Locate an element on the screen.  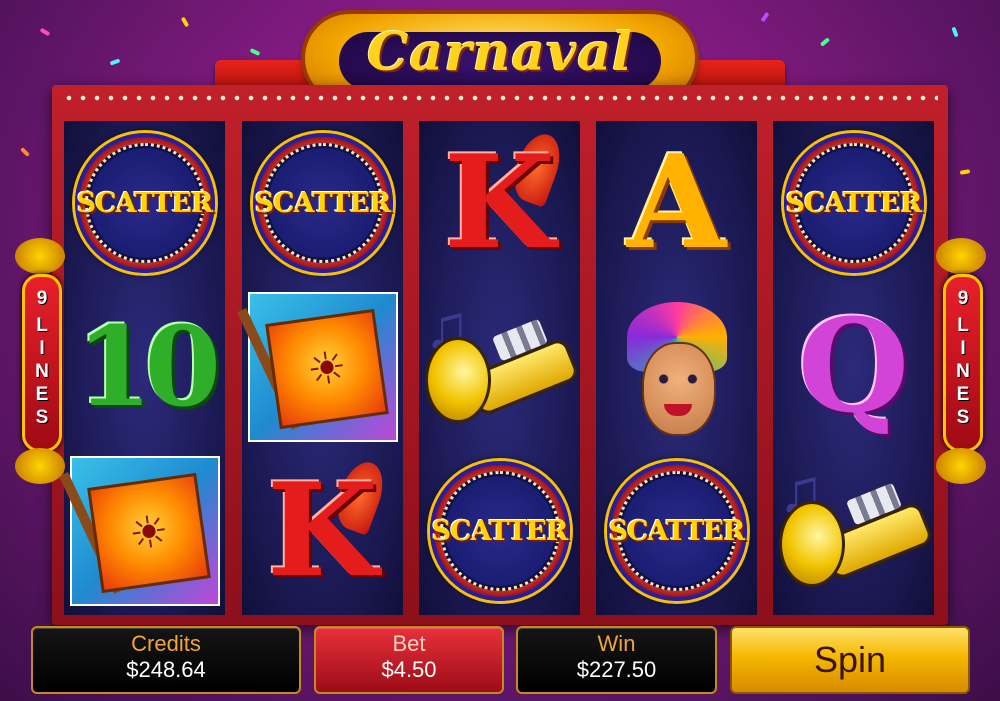
bet-label: Bet is located at coordinates (409, 643).